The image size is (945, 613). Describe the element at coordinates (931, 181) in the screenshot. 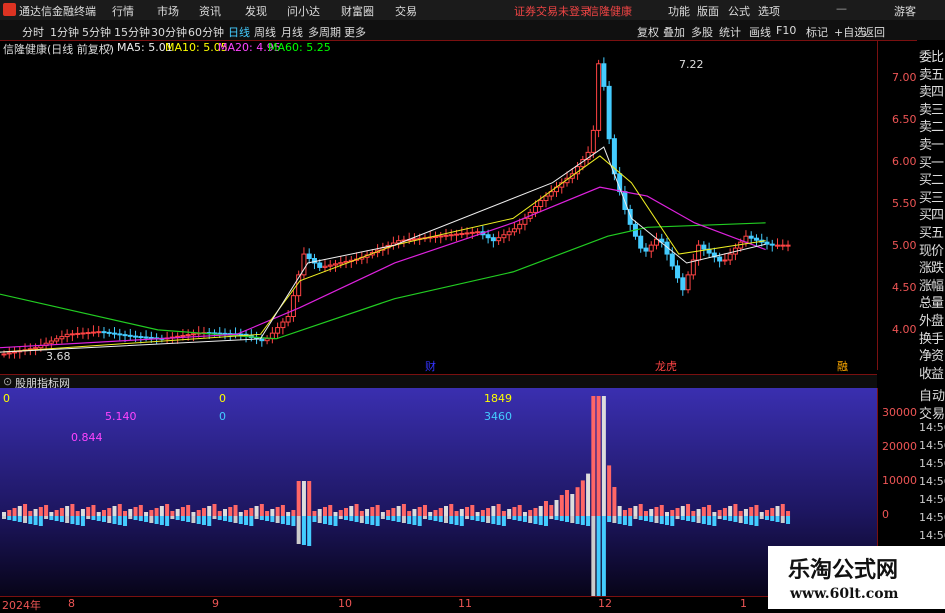

I see `quote-row: 买二` at that location.